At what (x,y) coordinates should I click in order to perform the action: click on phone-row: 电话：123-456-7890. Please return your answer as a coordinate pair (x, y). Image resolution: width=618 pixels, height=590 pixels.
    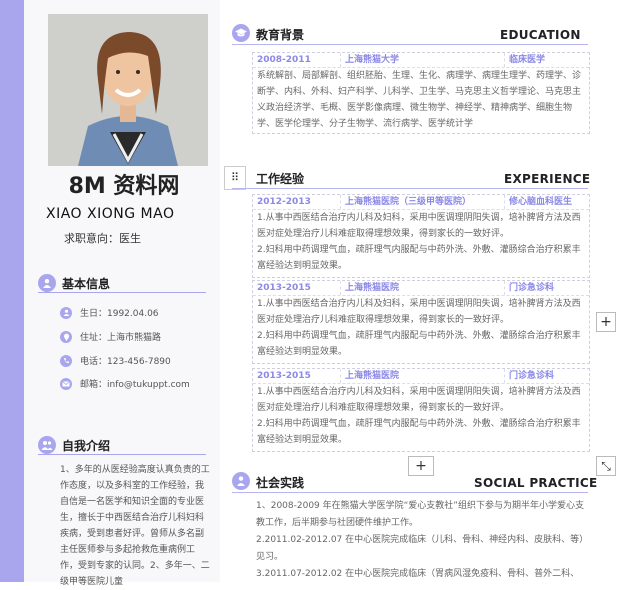
    Looking at the image, I should click on (115, 360).